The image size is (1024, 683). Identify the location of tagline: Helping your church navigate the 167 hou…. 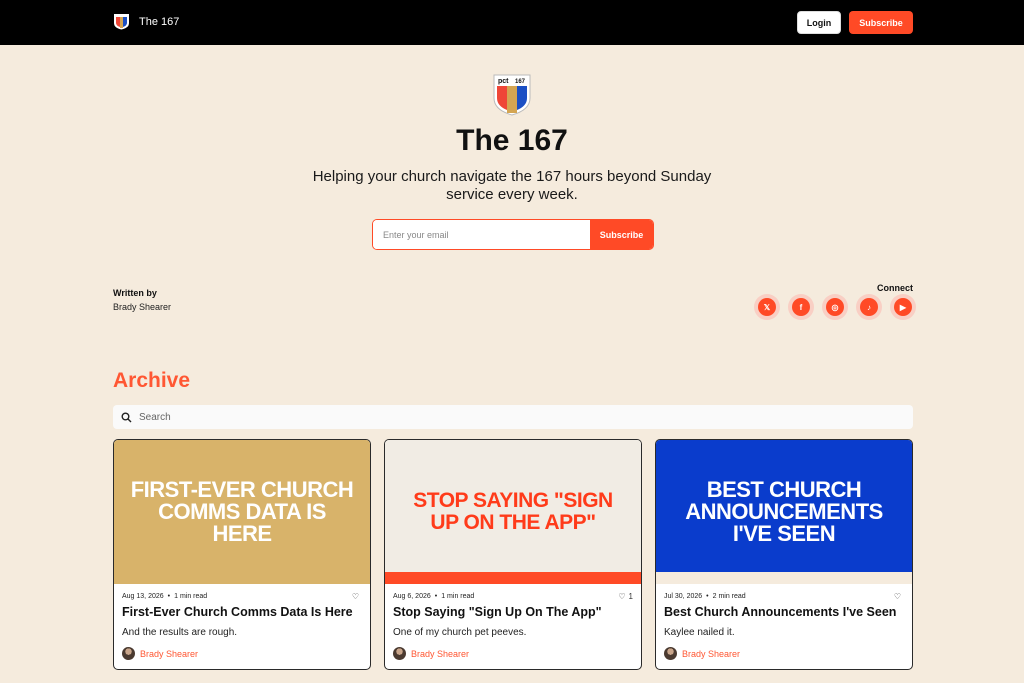
(512, 185).